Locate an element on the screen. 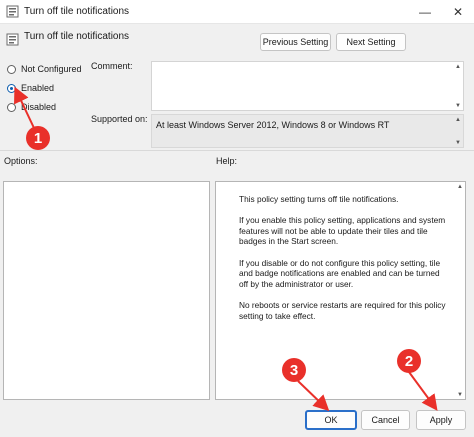 This screenshot has height=437, width=474. section-divider is located at coordinates (237, 150).